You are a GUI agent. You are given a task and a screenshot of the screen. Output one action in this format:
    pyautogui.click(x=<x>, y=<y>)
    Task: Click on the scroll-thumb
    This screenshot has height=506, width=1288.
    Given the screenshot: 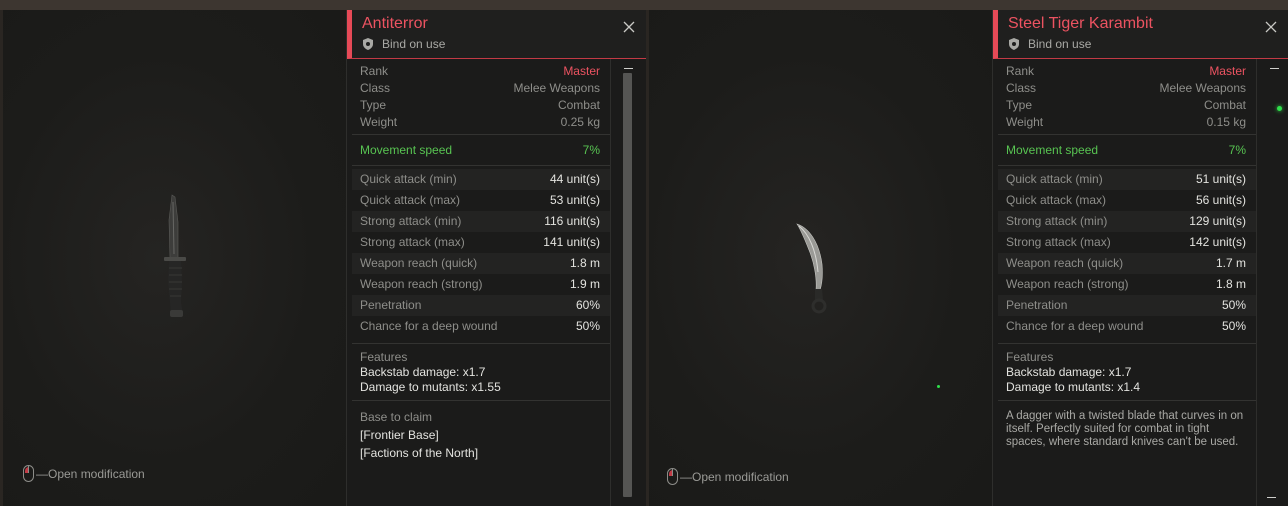 What is the action you would take?
    pyautogui.click(x=627, y=285)
    